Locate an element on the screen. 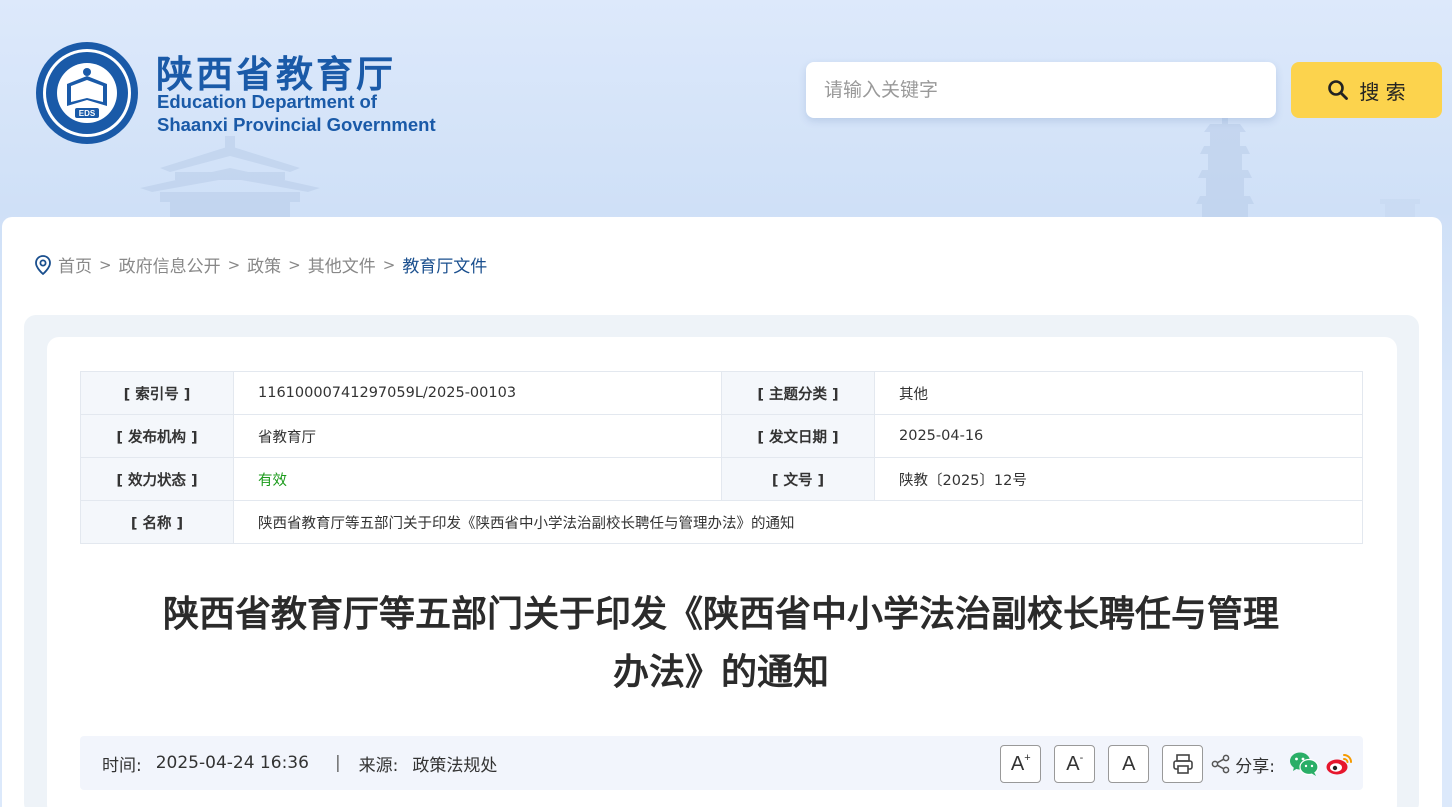 The width and height of the screenshot is (1452, 807). meta-org-label: [ 发布机构 ] is located at coordinates (157, 436).